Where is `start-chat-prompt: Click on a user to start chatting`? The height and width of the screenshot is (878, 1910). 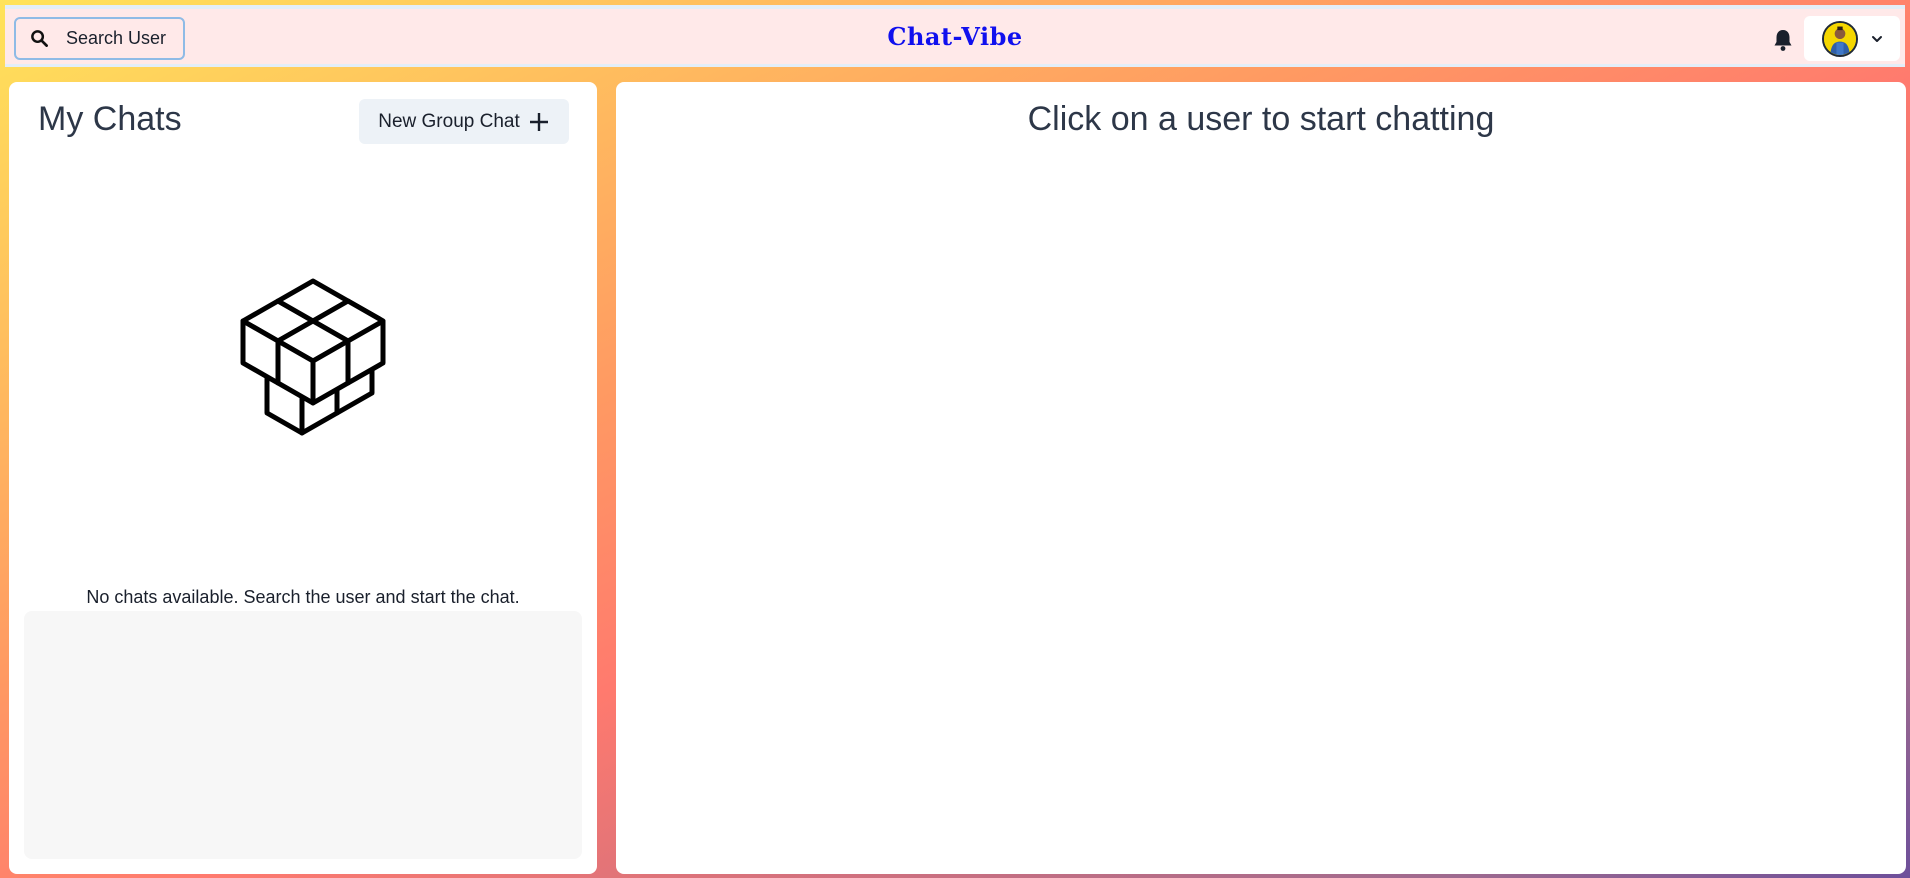 start-chat-prompt: Click on a user to start chatting is located at coordinates (1261, 119).